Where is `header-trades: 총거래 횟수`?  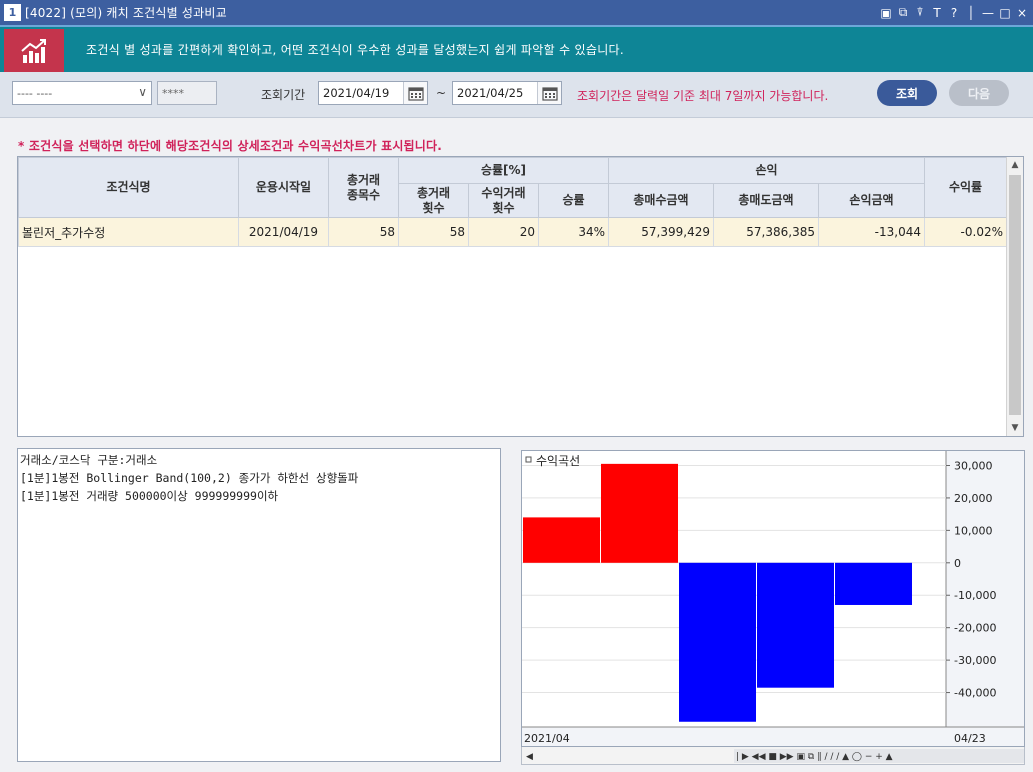
header-trades: 총거래 횟수 is located at coordinates (433, 200).